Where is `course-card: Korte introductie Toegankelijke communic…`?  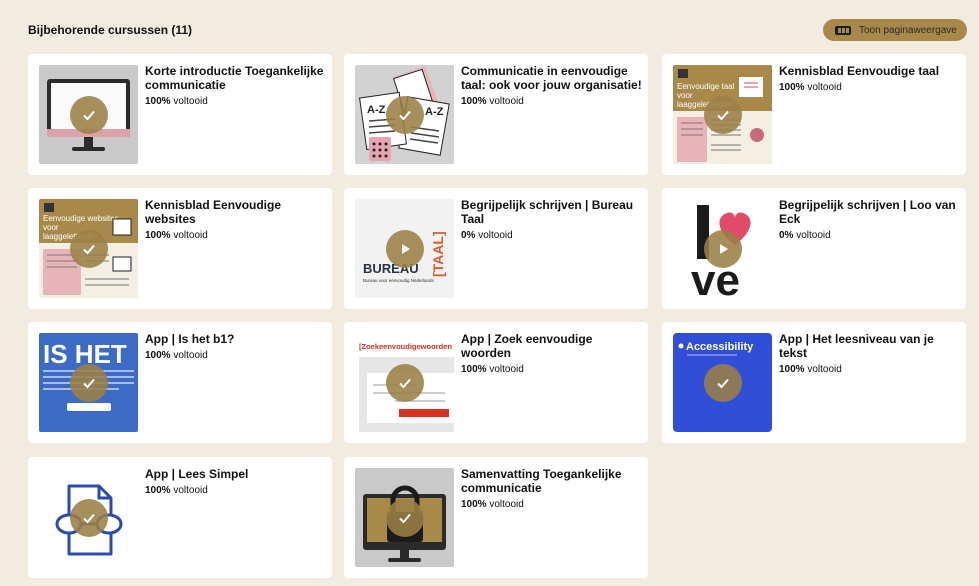
course-card: Korte introductie Toegankelijke communic… is located at coordinates (180, 114).